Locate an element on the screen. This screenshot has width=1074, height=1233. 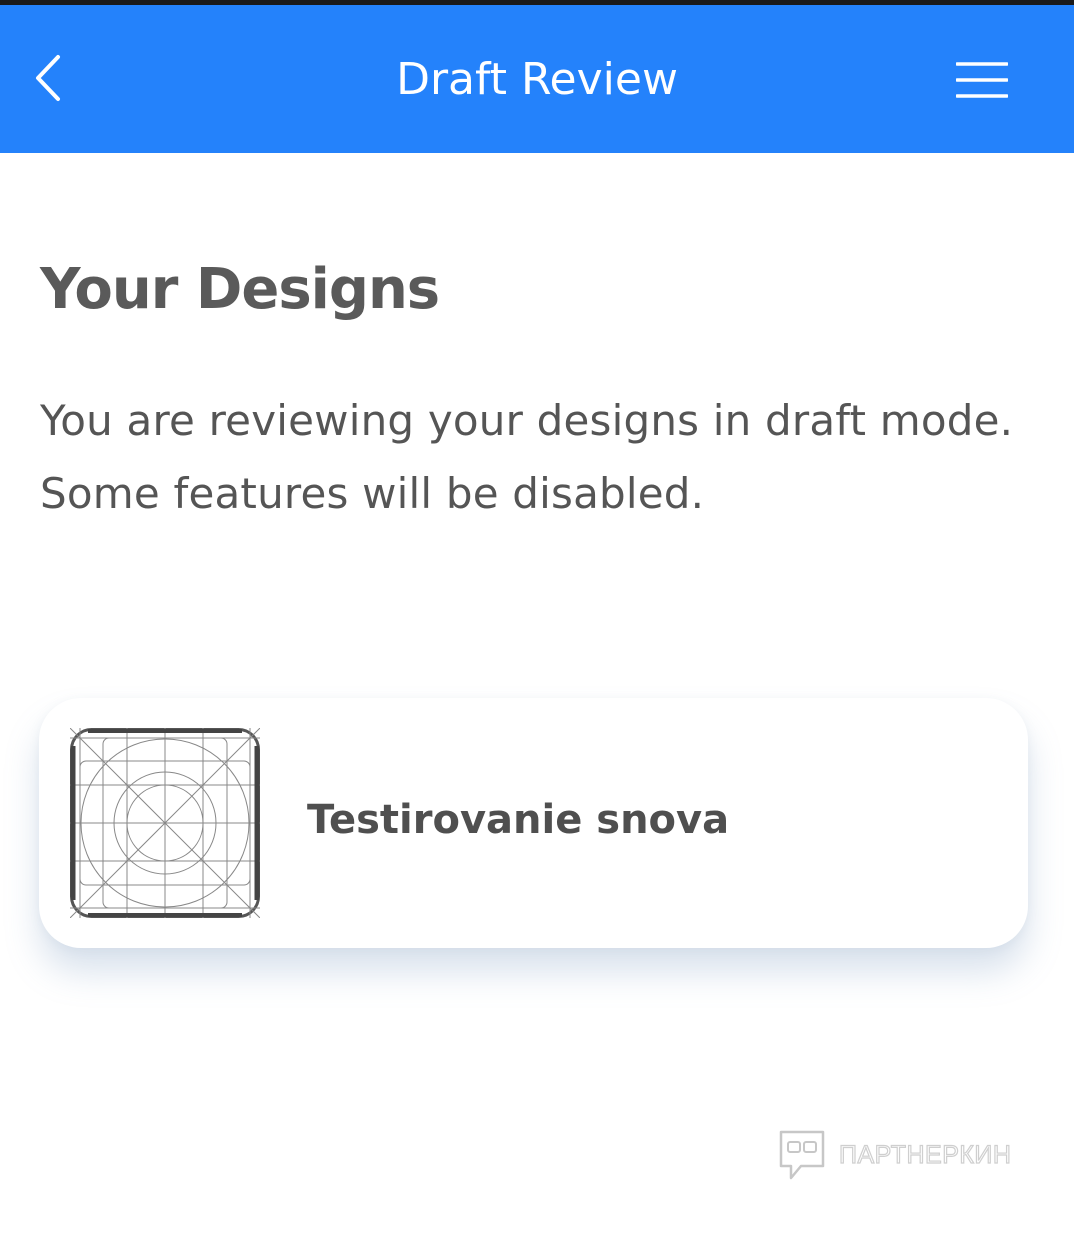
chat-bubble-logo-icon is located at coordinates (802, 1155).